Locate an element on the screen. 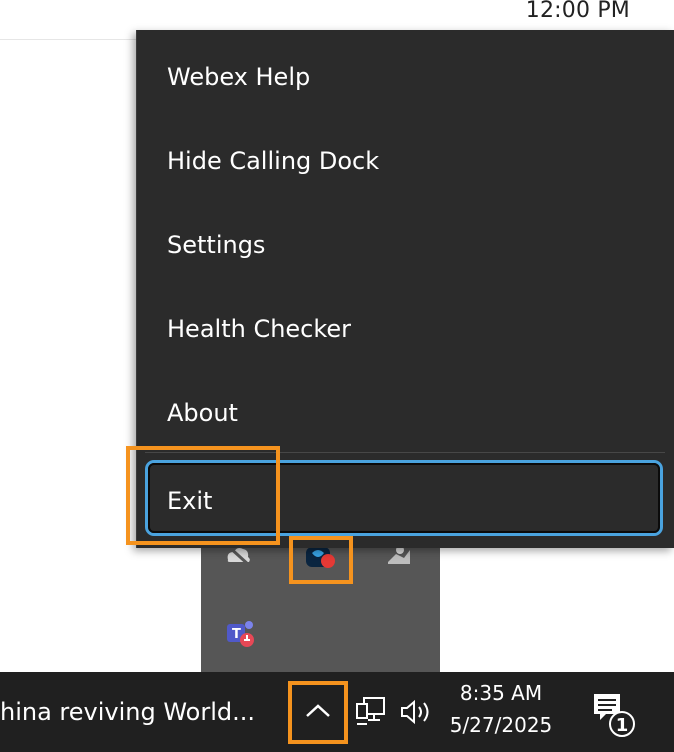 The height and width of the screenshot is (752, 674). menu-item-hide-calling-dock: Hide Calling Dock is located at coordinates (273, 161).